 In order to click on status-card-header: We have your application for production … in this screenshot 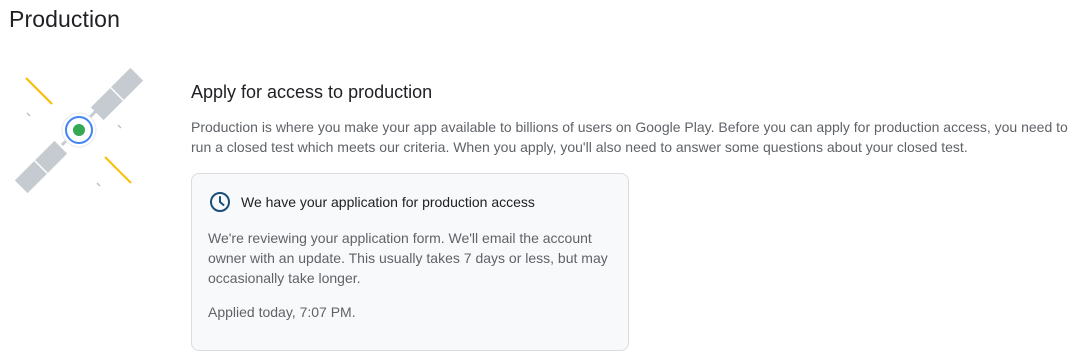, I will do `click(372, 202)`.